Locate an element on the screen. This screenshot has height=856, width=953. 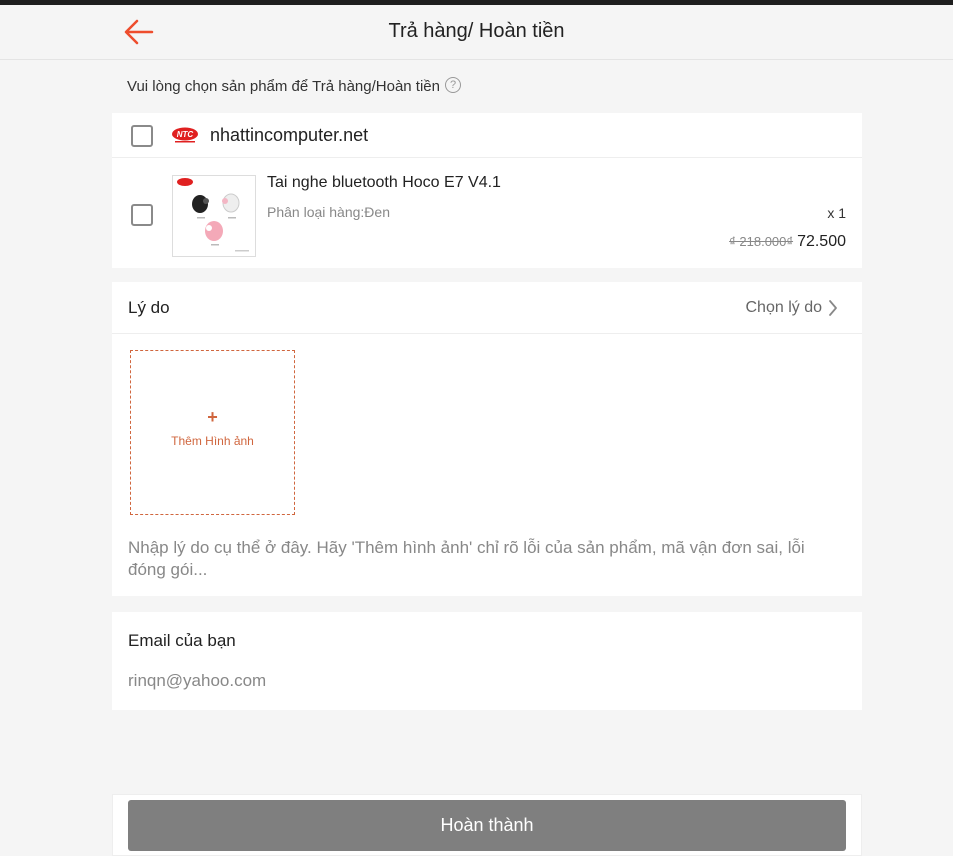
earbuds-image is located at coordinates (213, 215).